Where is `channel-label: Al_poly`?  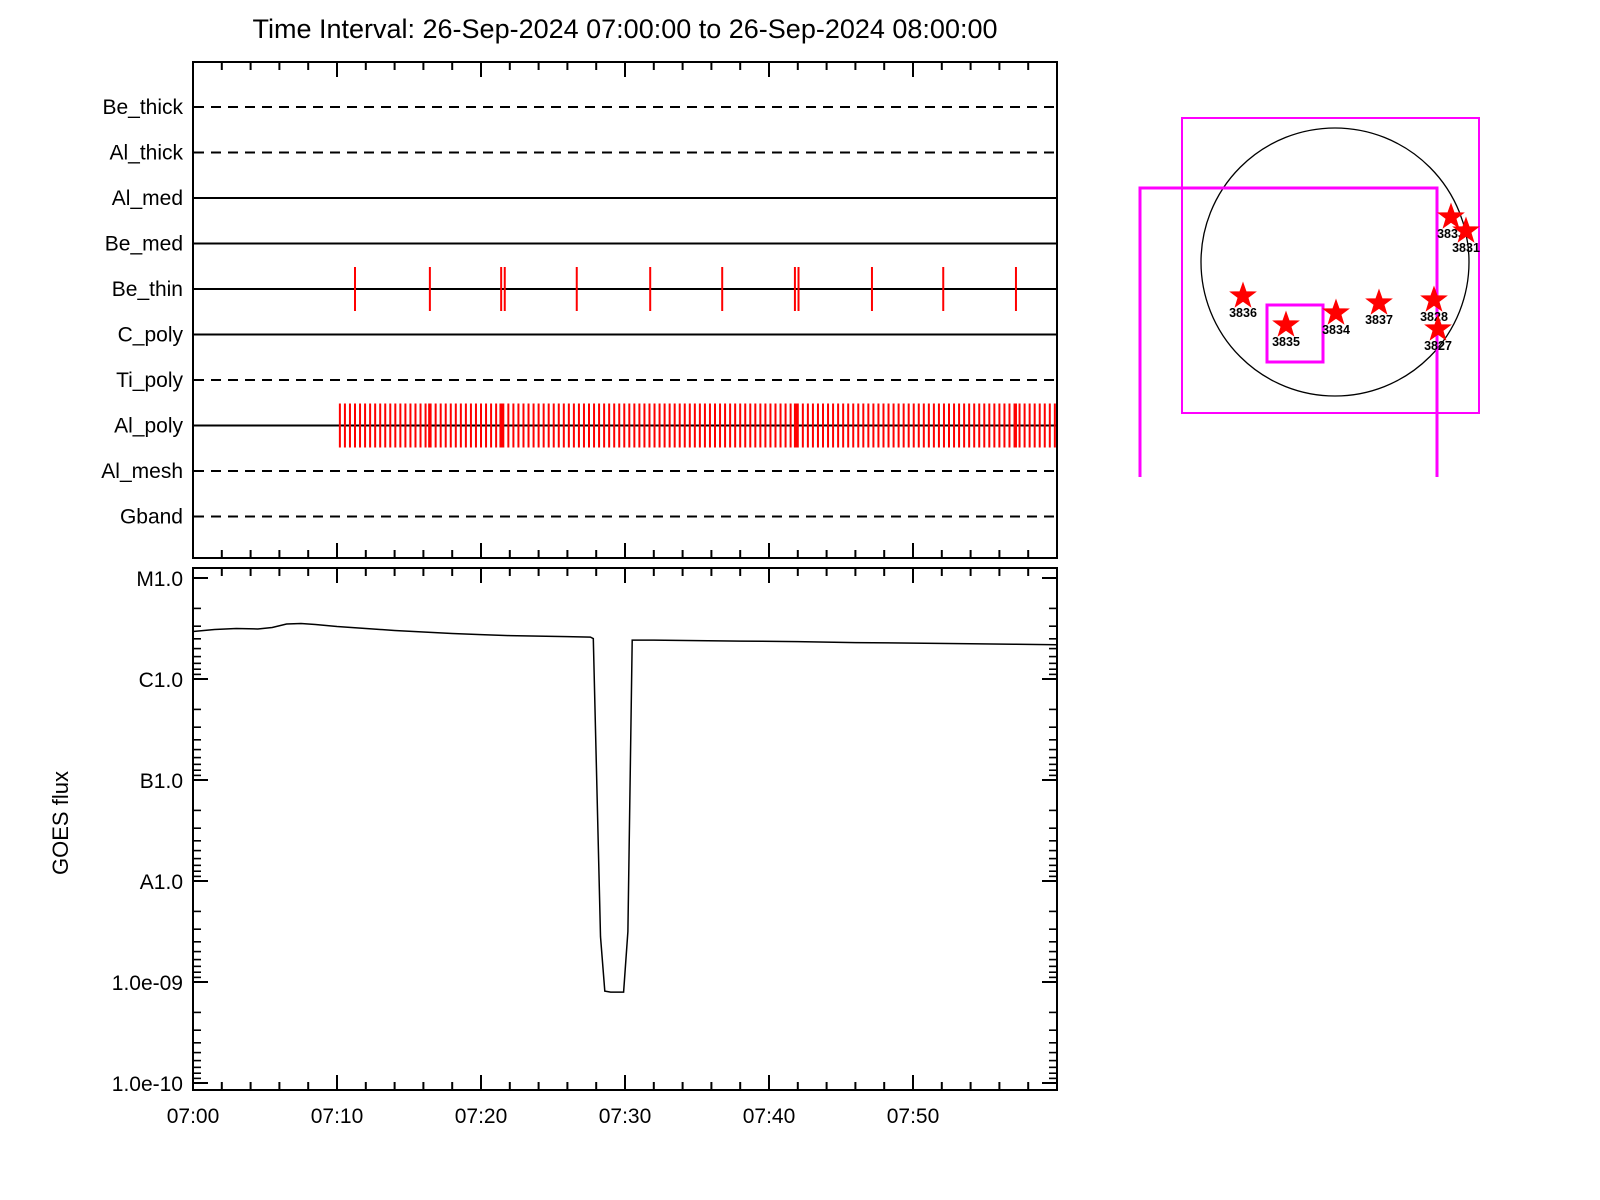 channel-label: Al_poly is located at coordinates (148, 426).